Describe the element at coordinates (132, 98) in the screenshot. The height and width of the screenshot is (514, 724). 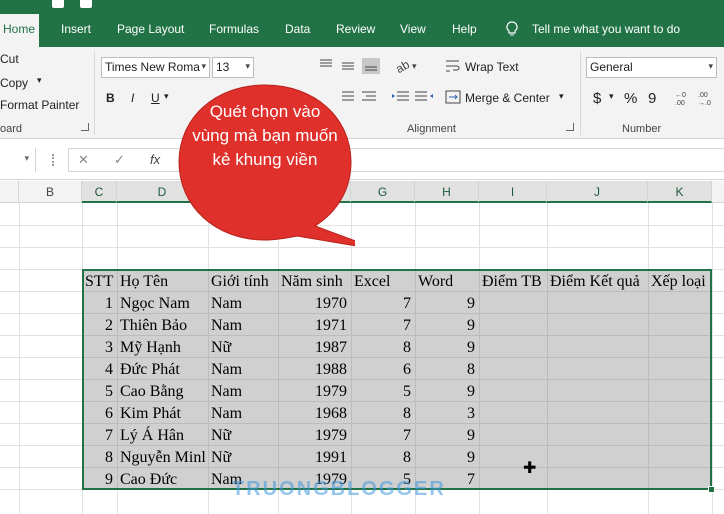
I see `italic-button: I` at that location.